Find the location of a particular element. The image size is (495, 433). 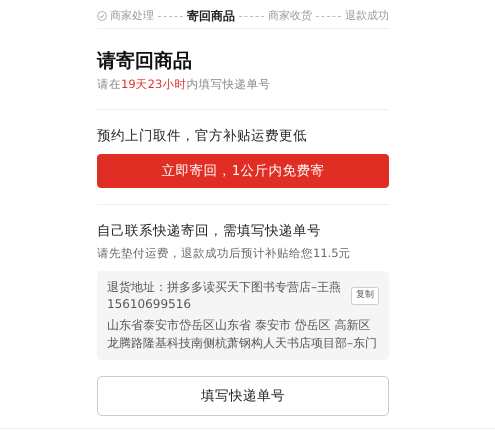

section-heading: 自己联系快递寄回，需填写快递单号 is located at coordinates (209, 231).